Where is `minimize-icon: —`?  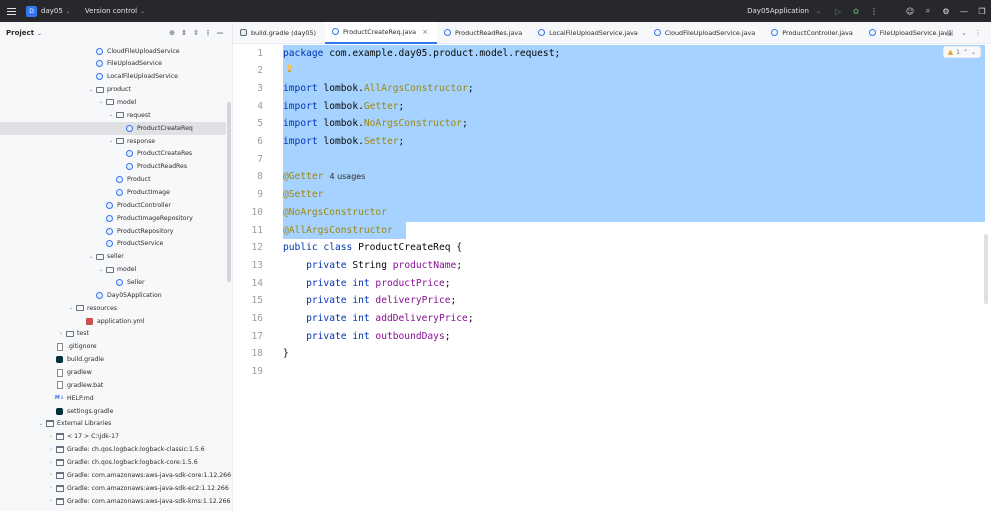 minimize-icon: — is located at coordinates (964, 11).